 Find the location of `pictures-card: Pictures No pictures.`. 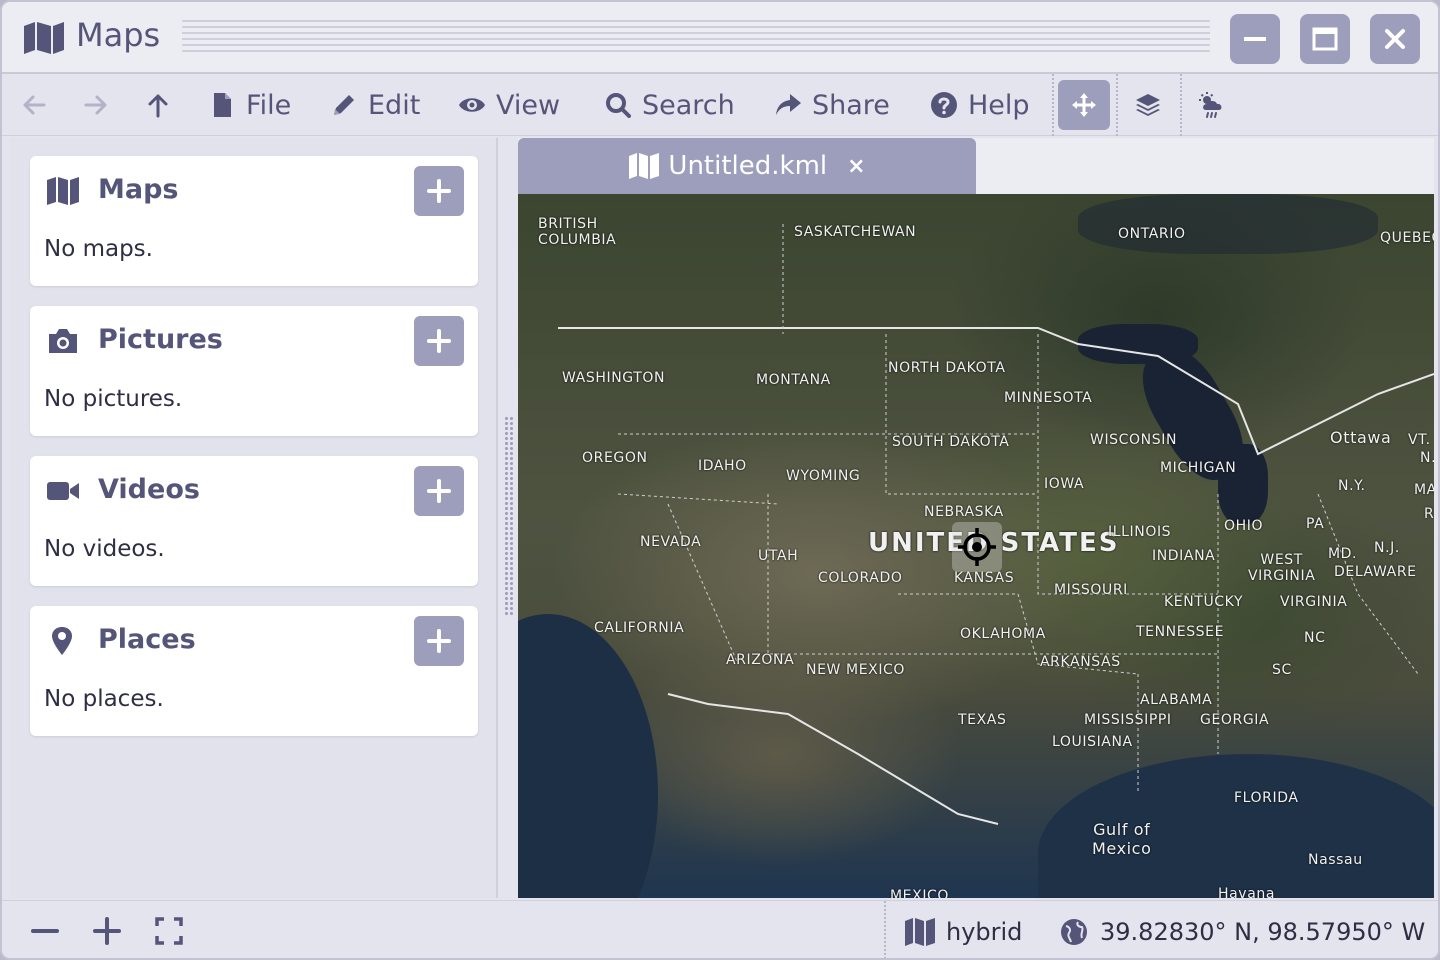

pictures-card: Pictures No pictures. is located at coordinates (254, 371).